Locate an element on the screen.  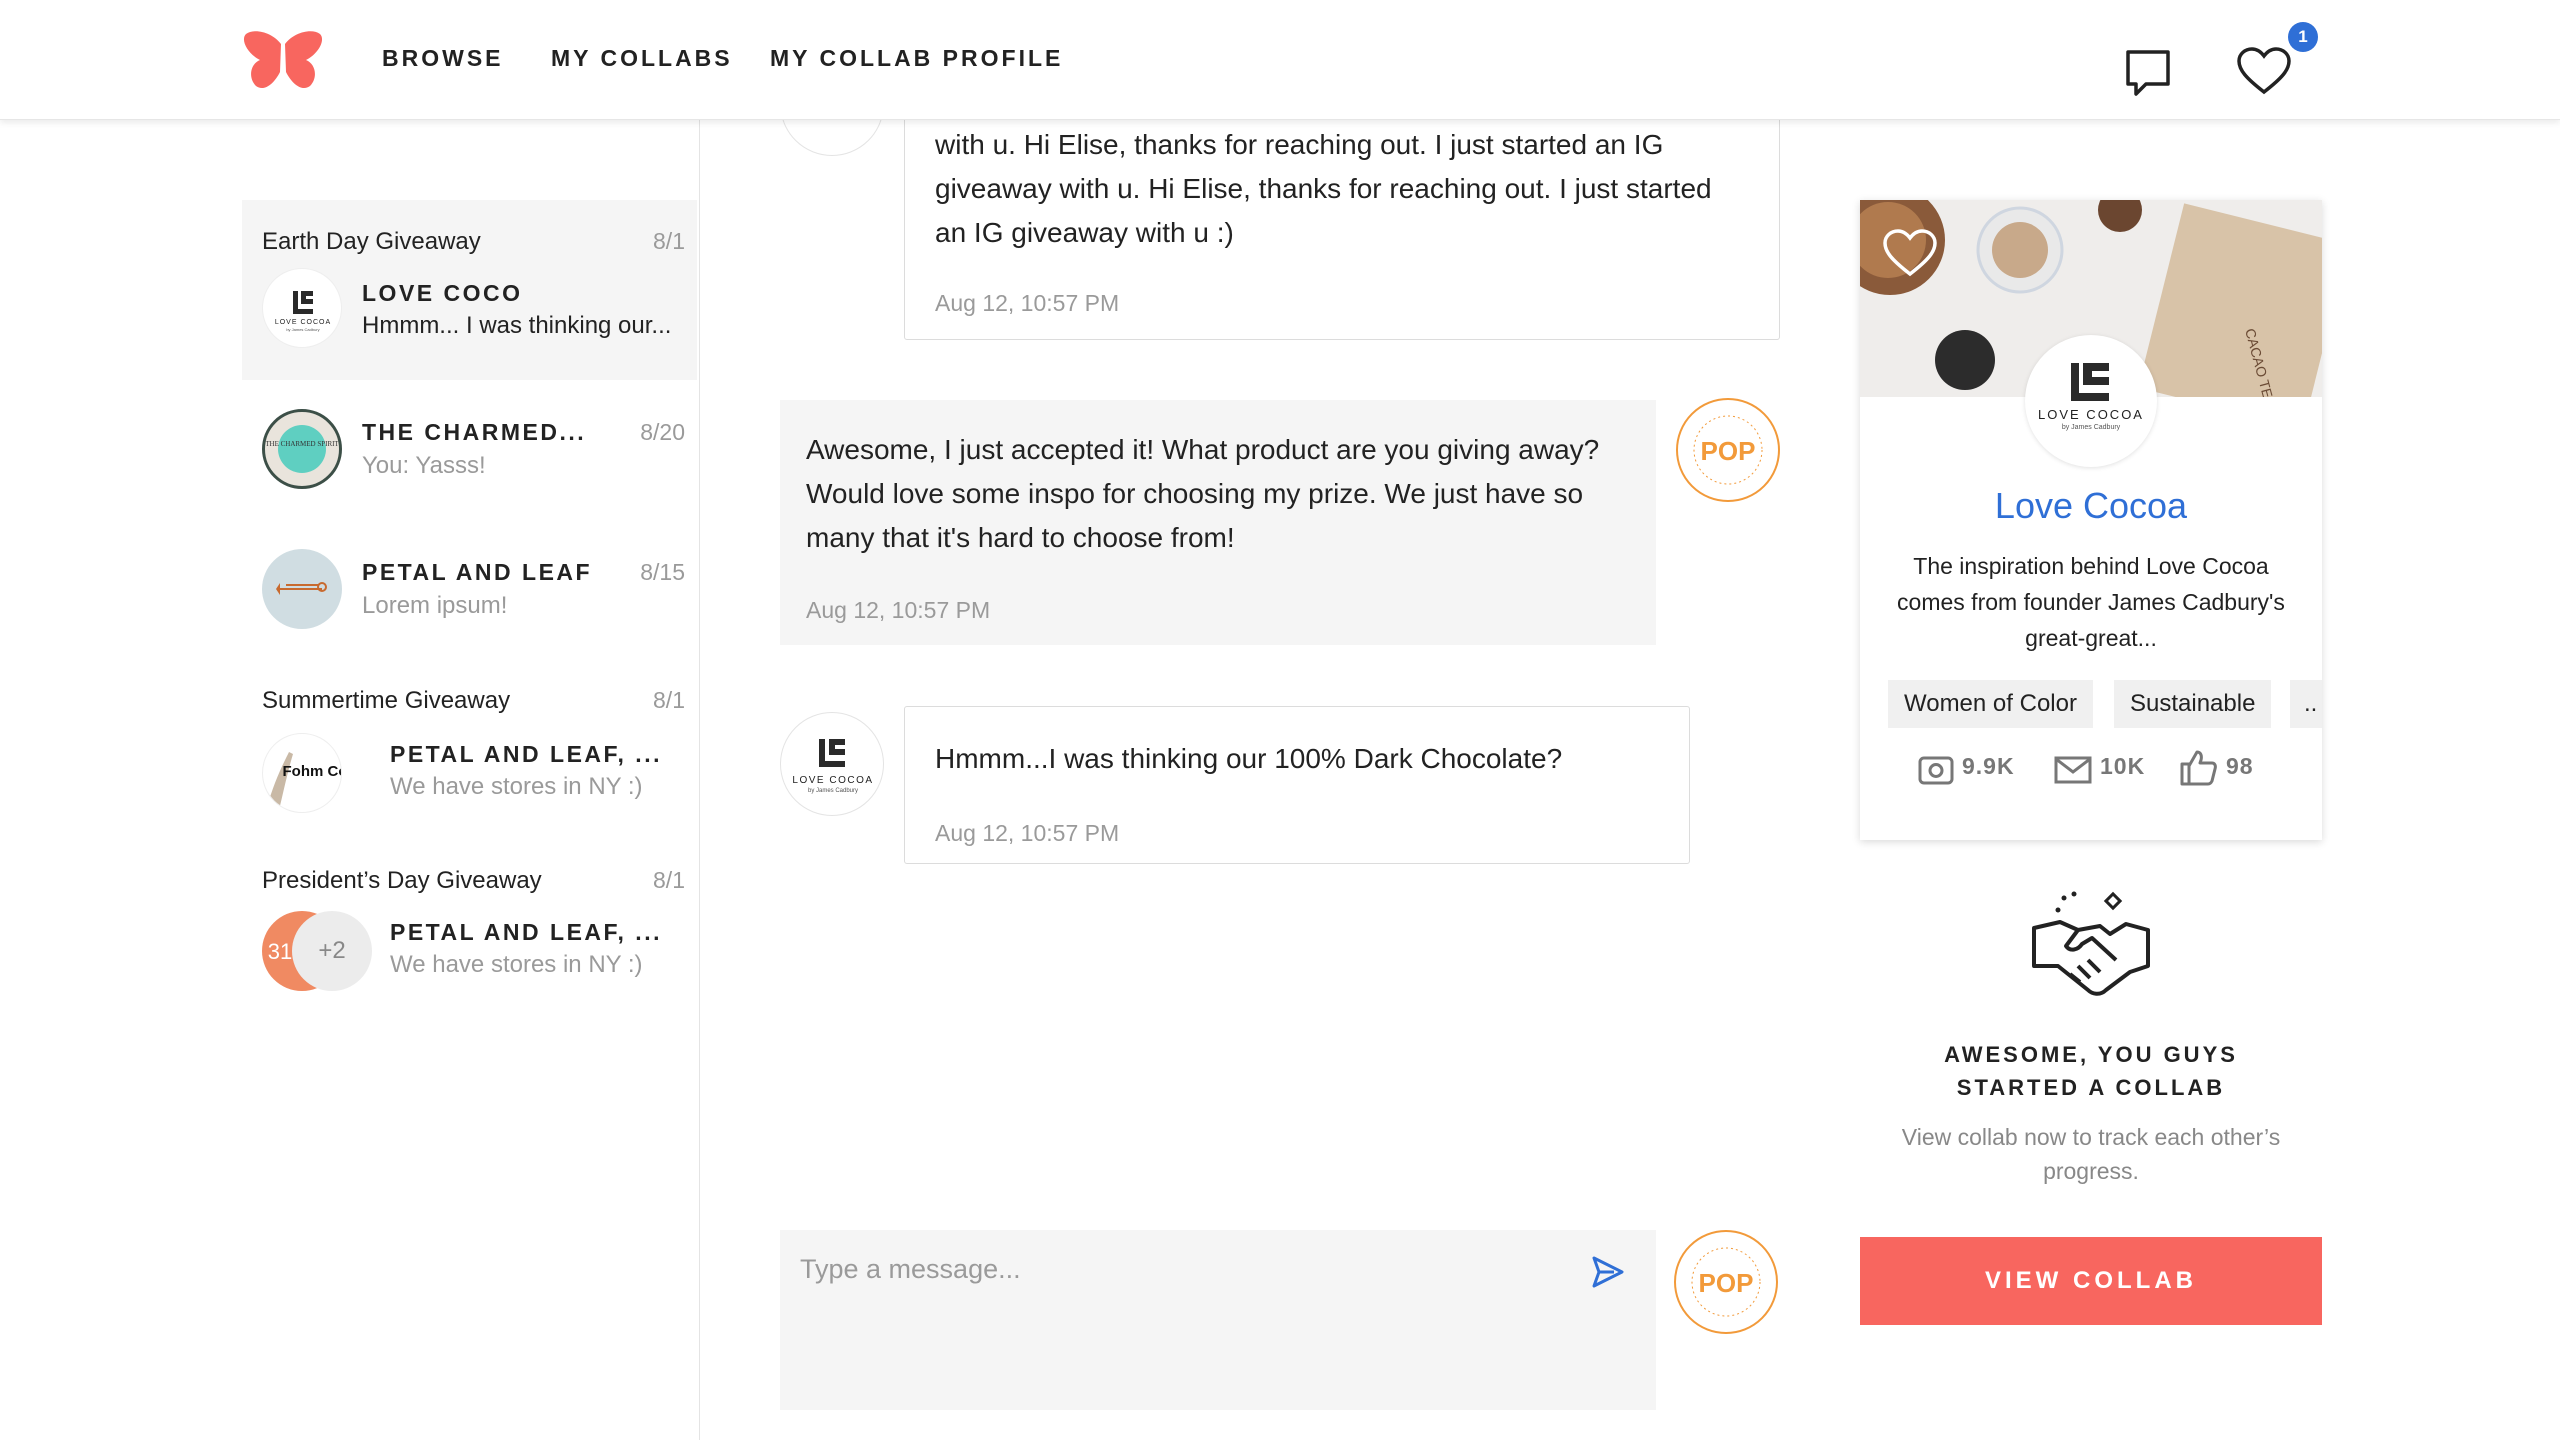
message-composer is located at coordinates (1218, 1320).